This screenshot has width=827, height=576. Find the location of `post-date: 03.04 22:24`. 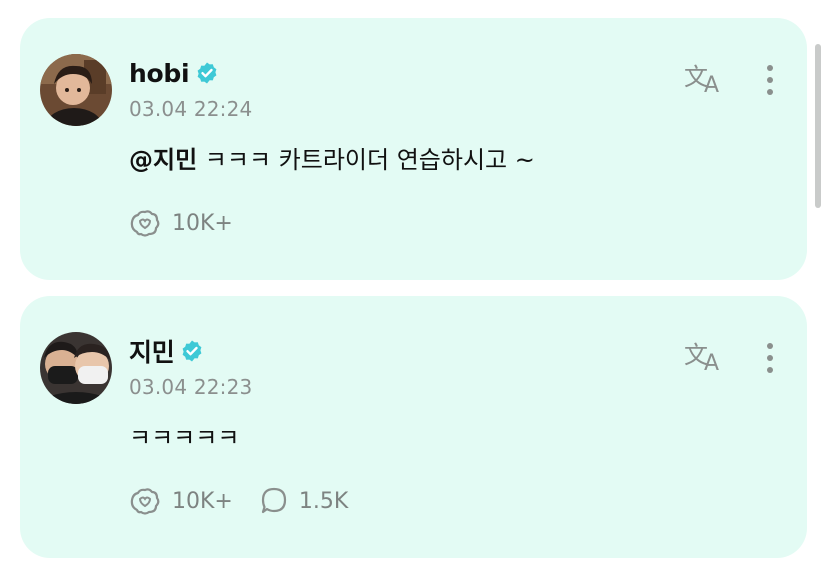

post-date: 03.04 22:24 is located at coordinates (191, 109).